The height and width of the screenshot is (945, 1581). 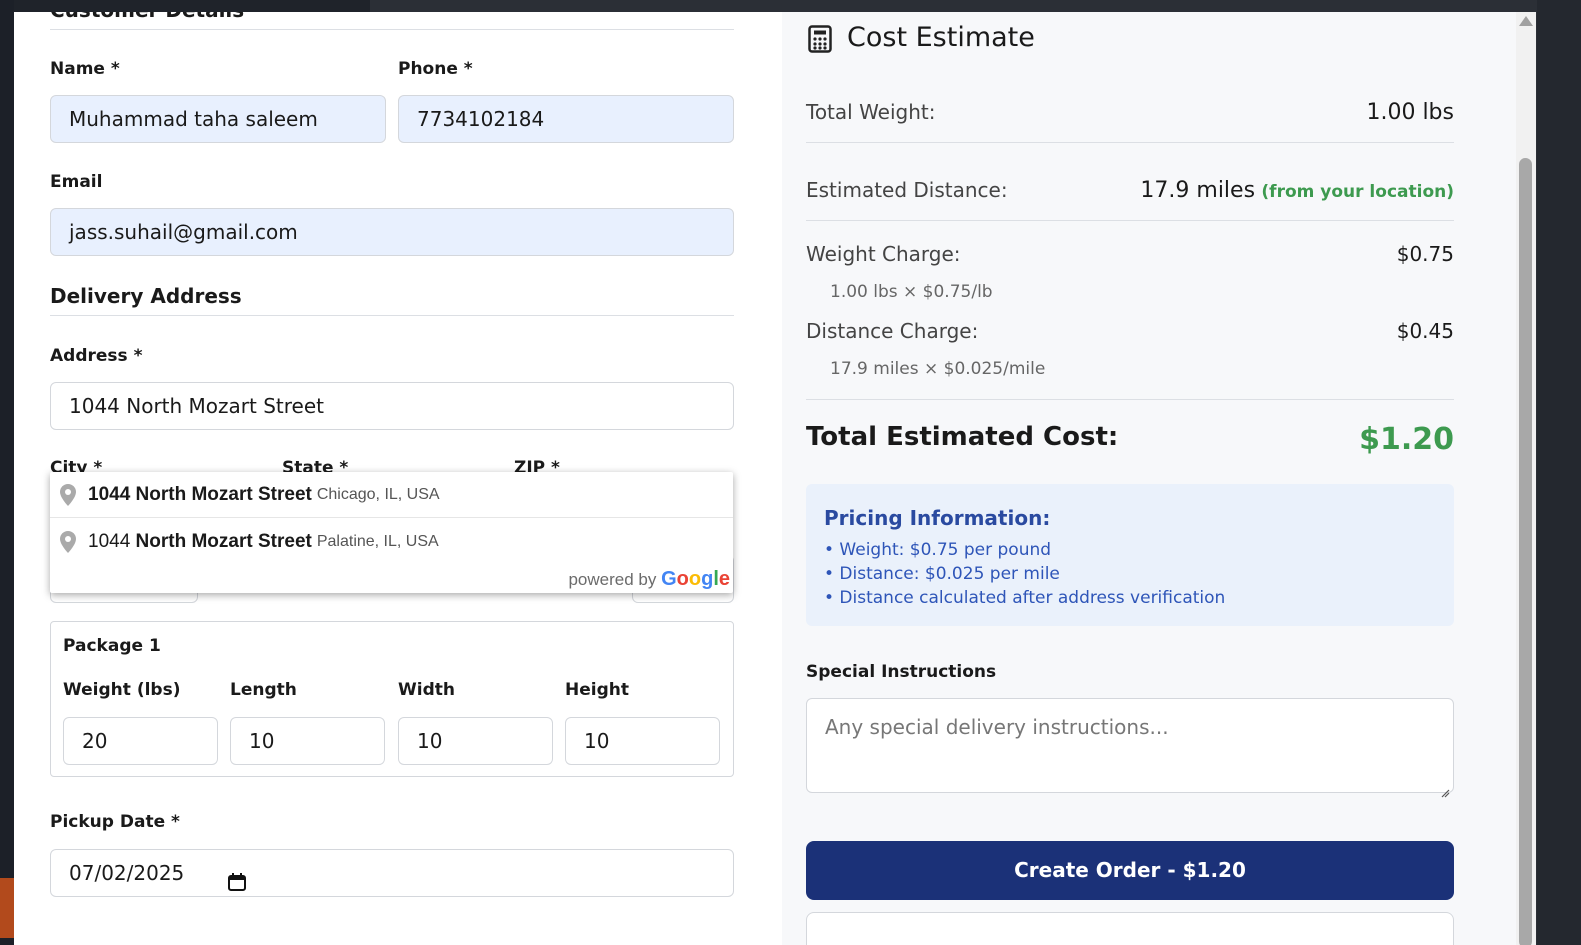 What do you see at coordinates (1525, 551) in the screenshot?
I see `scrollbar-thumb` at bounding box center [1525, 551].